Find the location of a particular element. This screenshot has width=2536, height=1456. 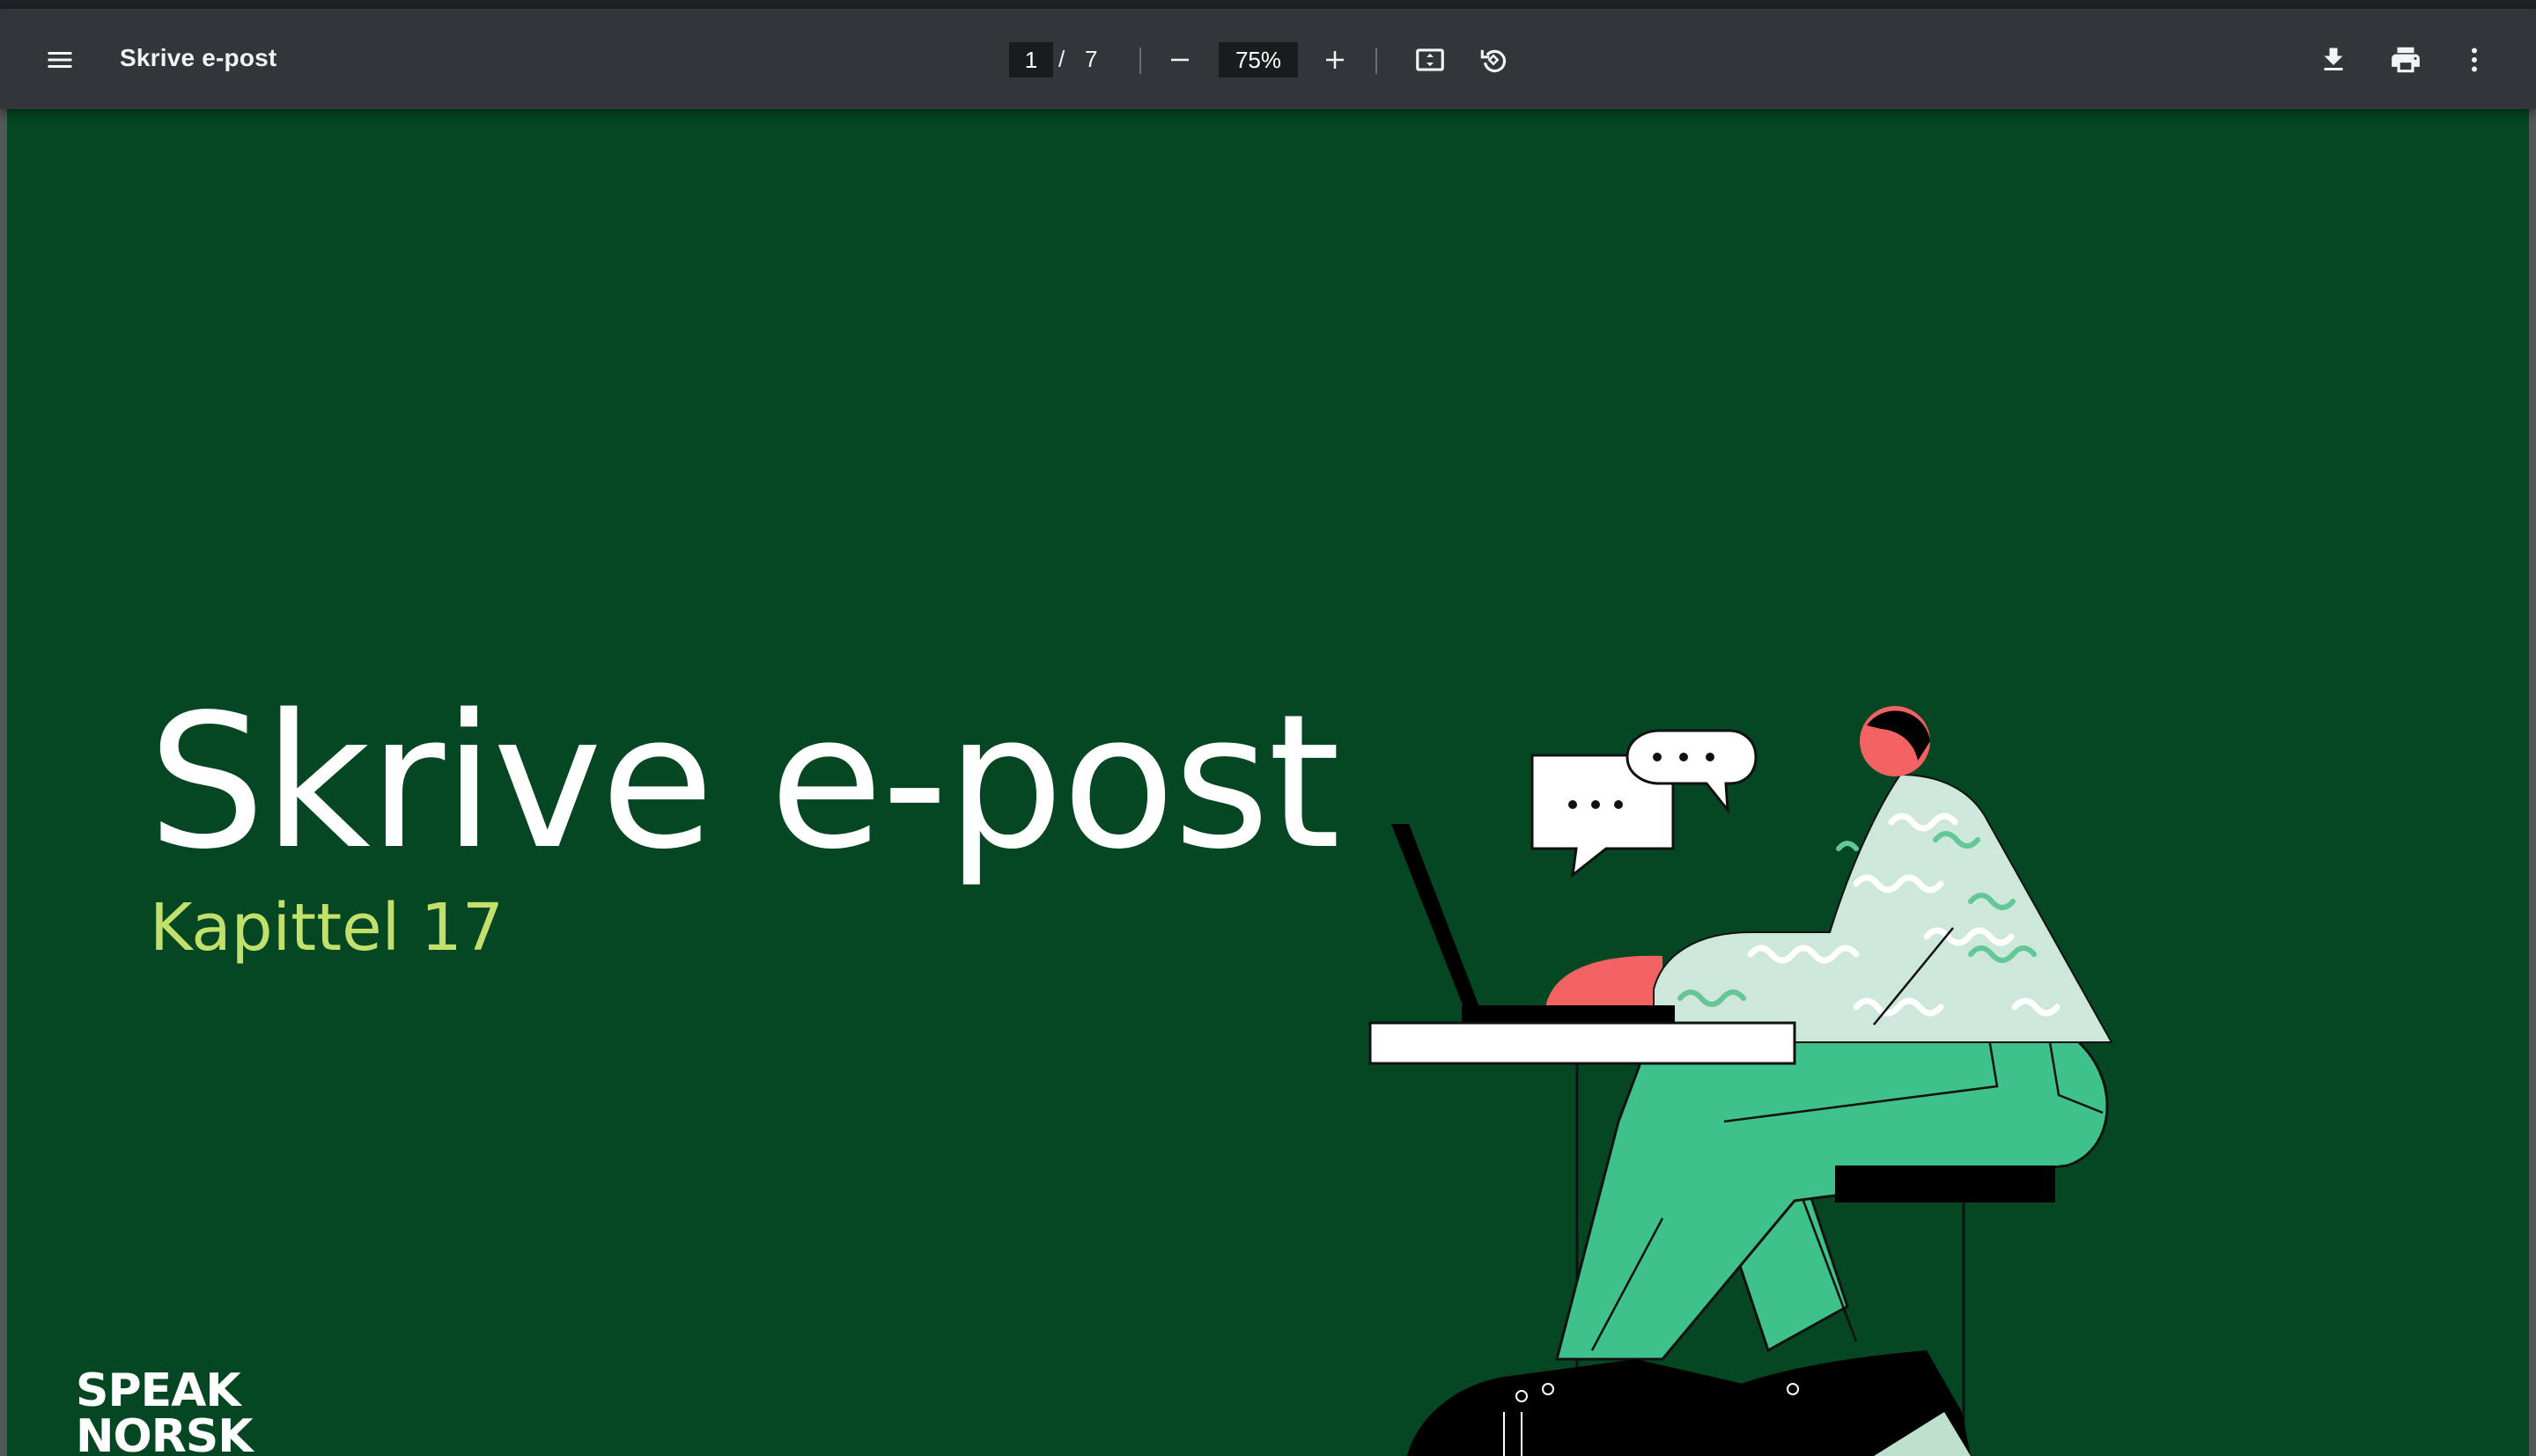

pdf-toolbar: Skrive e-post 1 / 7 75% is located at coordinates (1268, 59).